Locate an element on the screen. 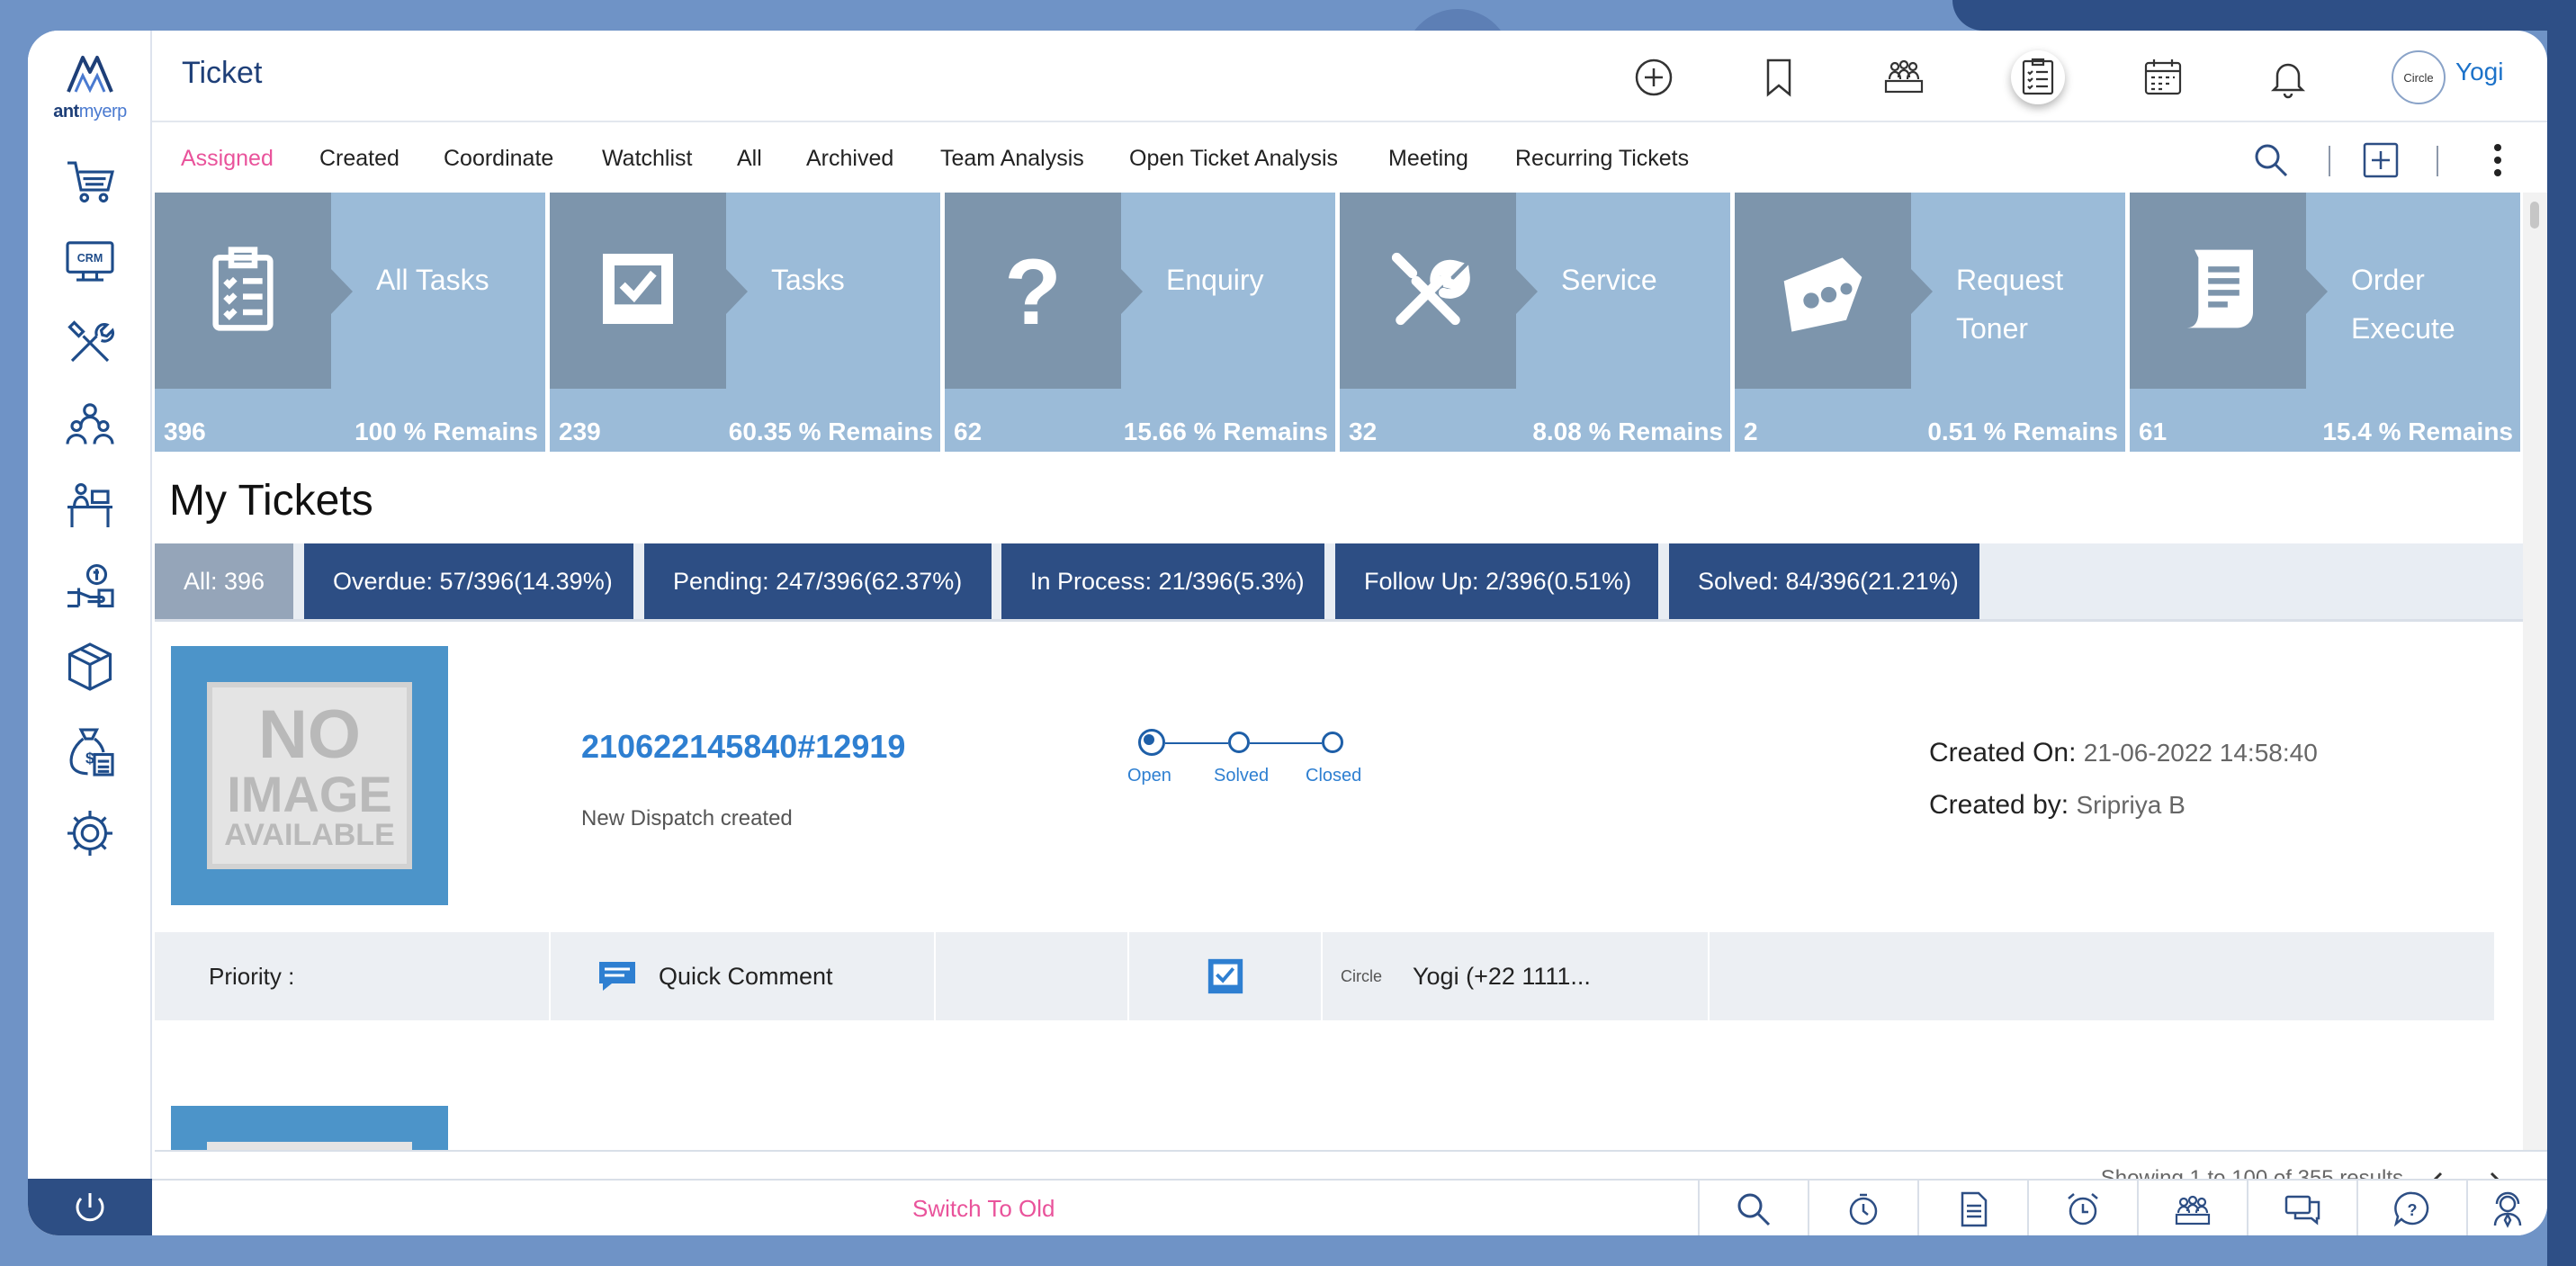 The width and height of the screenshot is (2576, 1266). empty-cell is located at coordinates (1033, 976).